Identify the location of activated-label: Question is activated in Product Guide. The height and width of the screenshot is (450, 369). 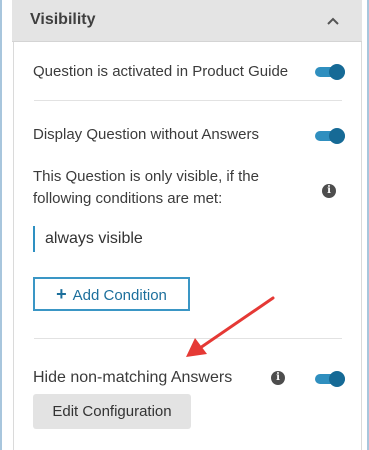
(161, 71).